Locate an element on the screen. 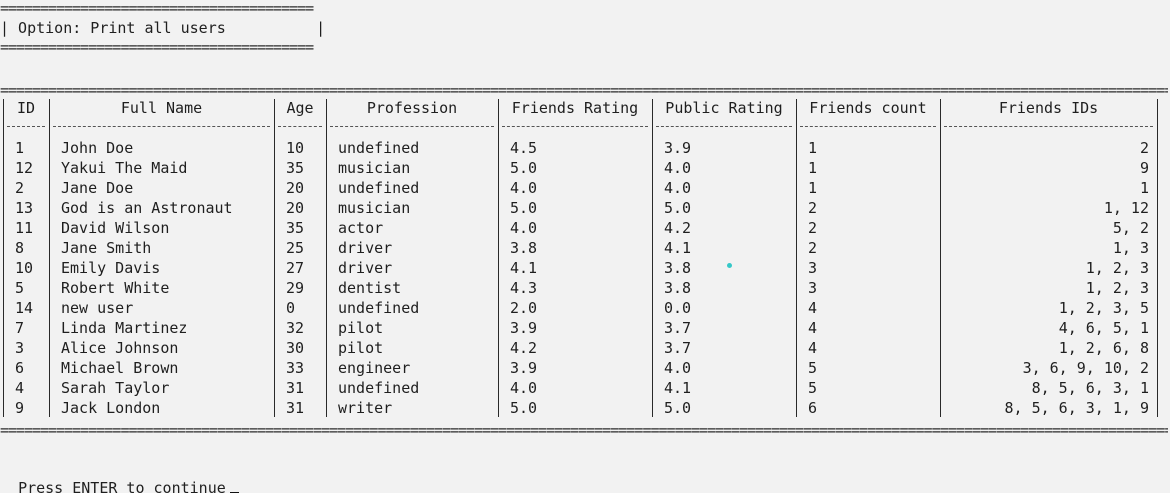 The width and height of the screenshot is (1170, 493). table-cell: actor is located at coordinates (361, 228).